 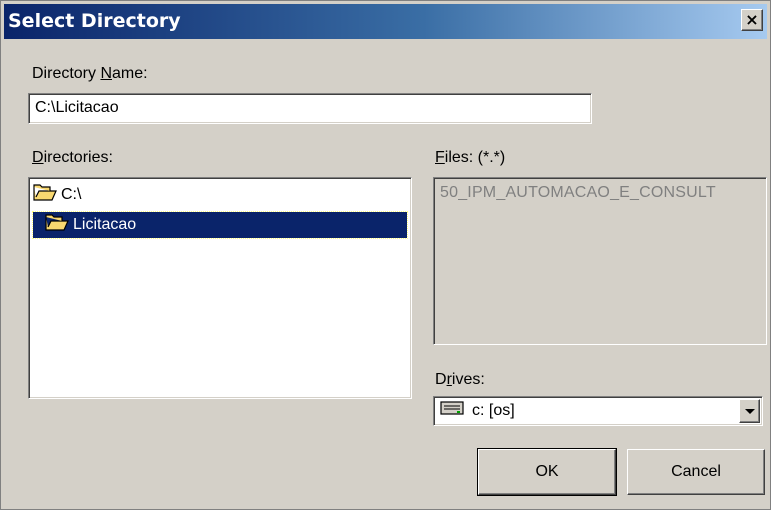 I want to click on directory-item-licitacao: Licitacao, so click(x=220, y=225).